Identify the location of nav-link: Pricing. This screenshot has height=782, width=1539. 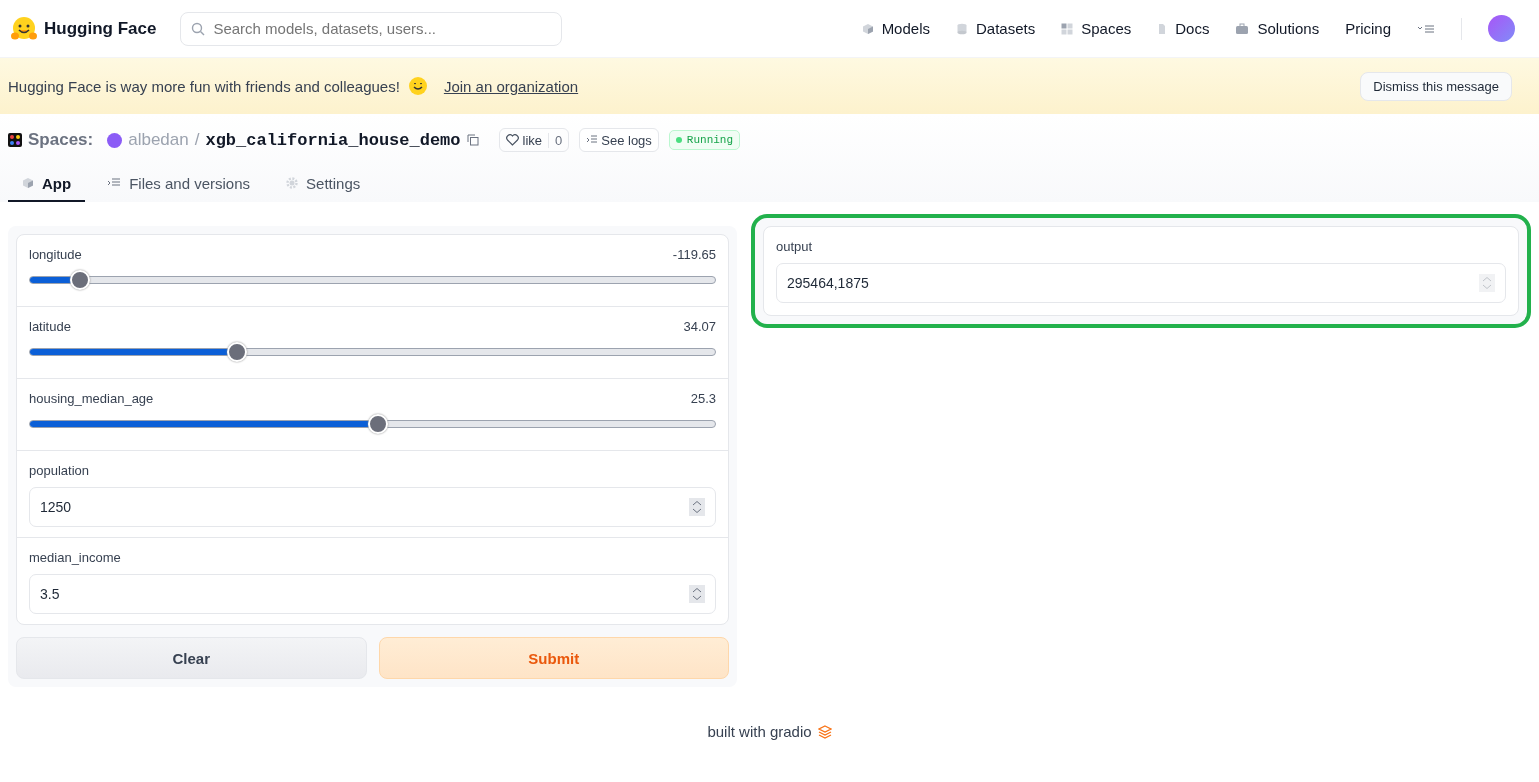
(1368, 28).